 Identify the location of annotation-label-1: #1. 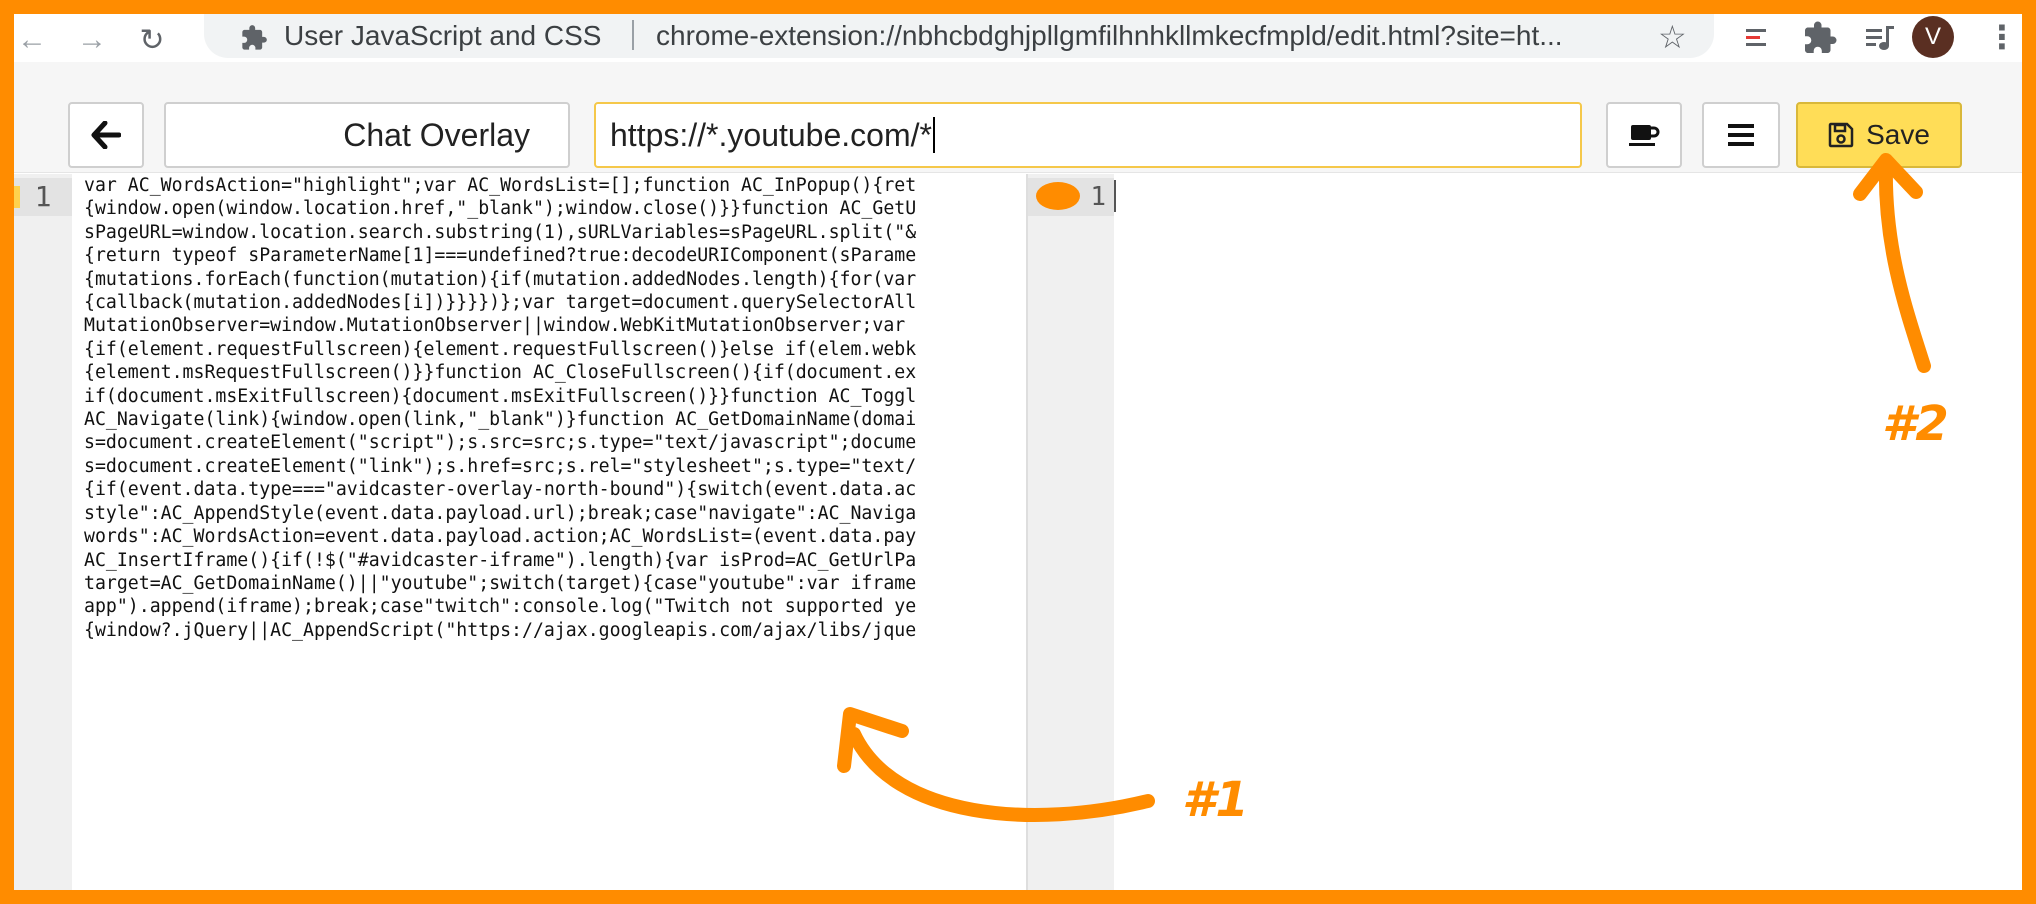
(1215, 800).